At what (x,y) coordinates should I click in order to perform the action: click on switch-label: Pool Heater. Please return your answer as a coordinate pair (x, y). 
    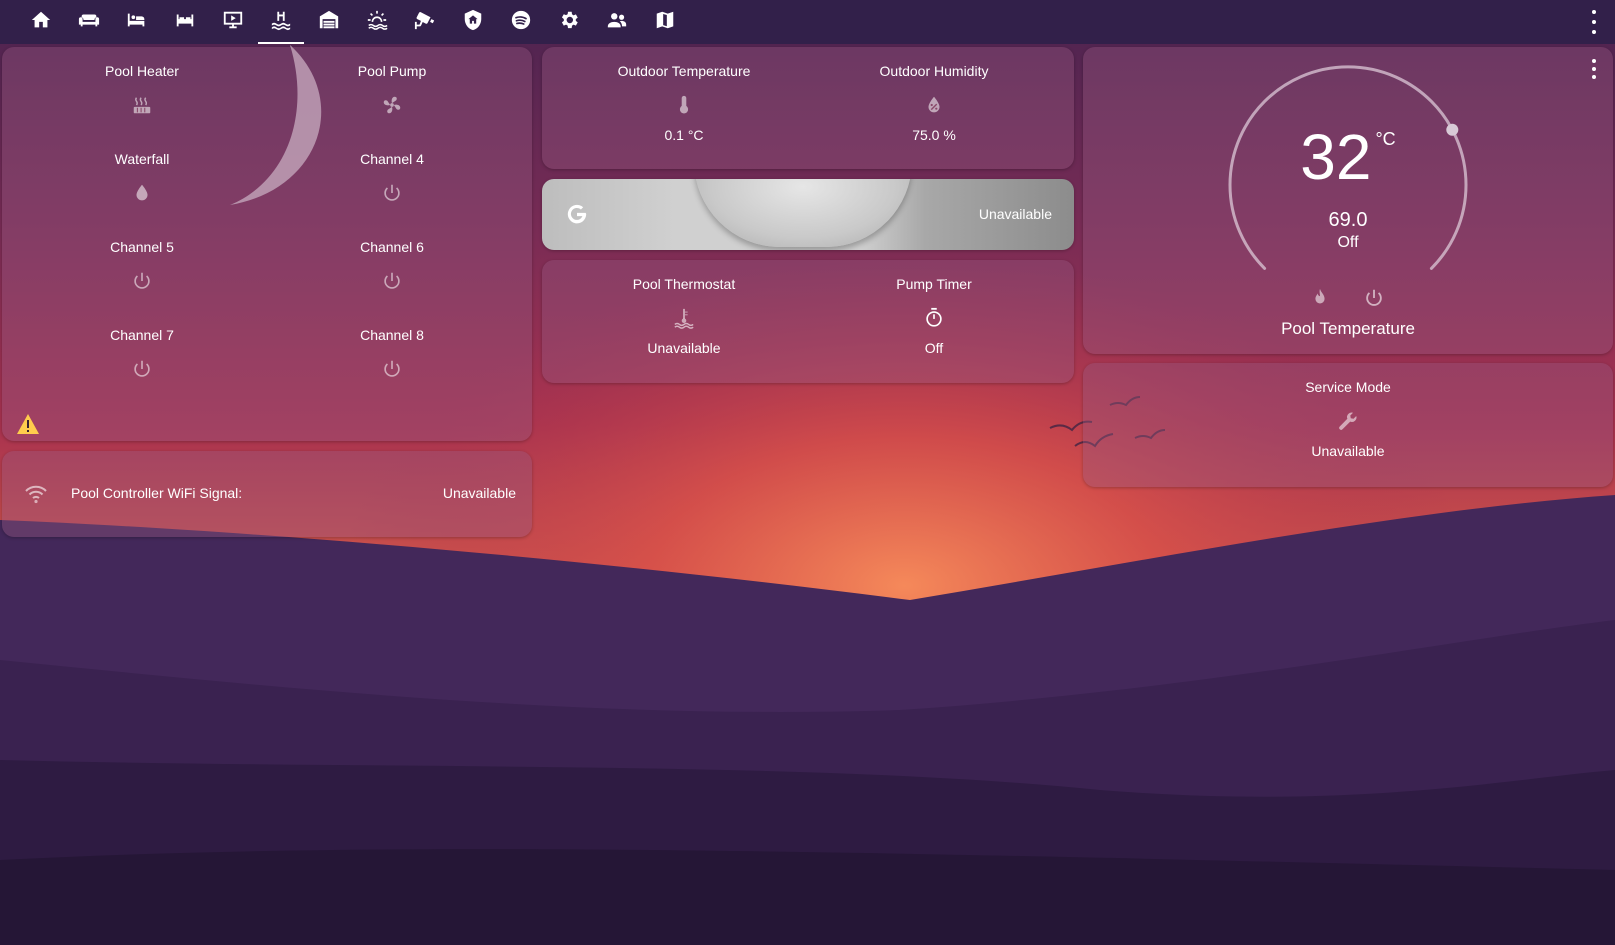
    Looking at the image, I should click on (142, 71).